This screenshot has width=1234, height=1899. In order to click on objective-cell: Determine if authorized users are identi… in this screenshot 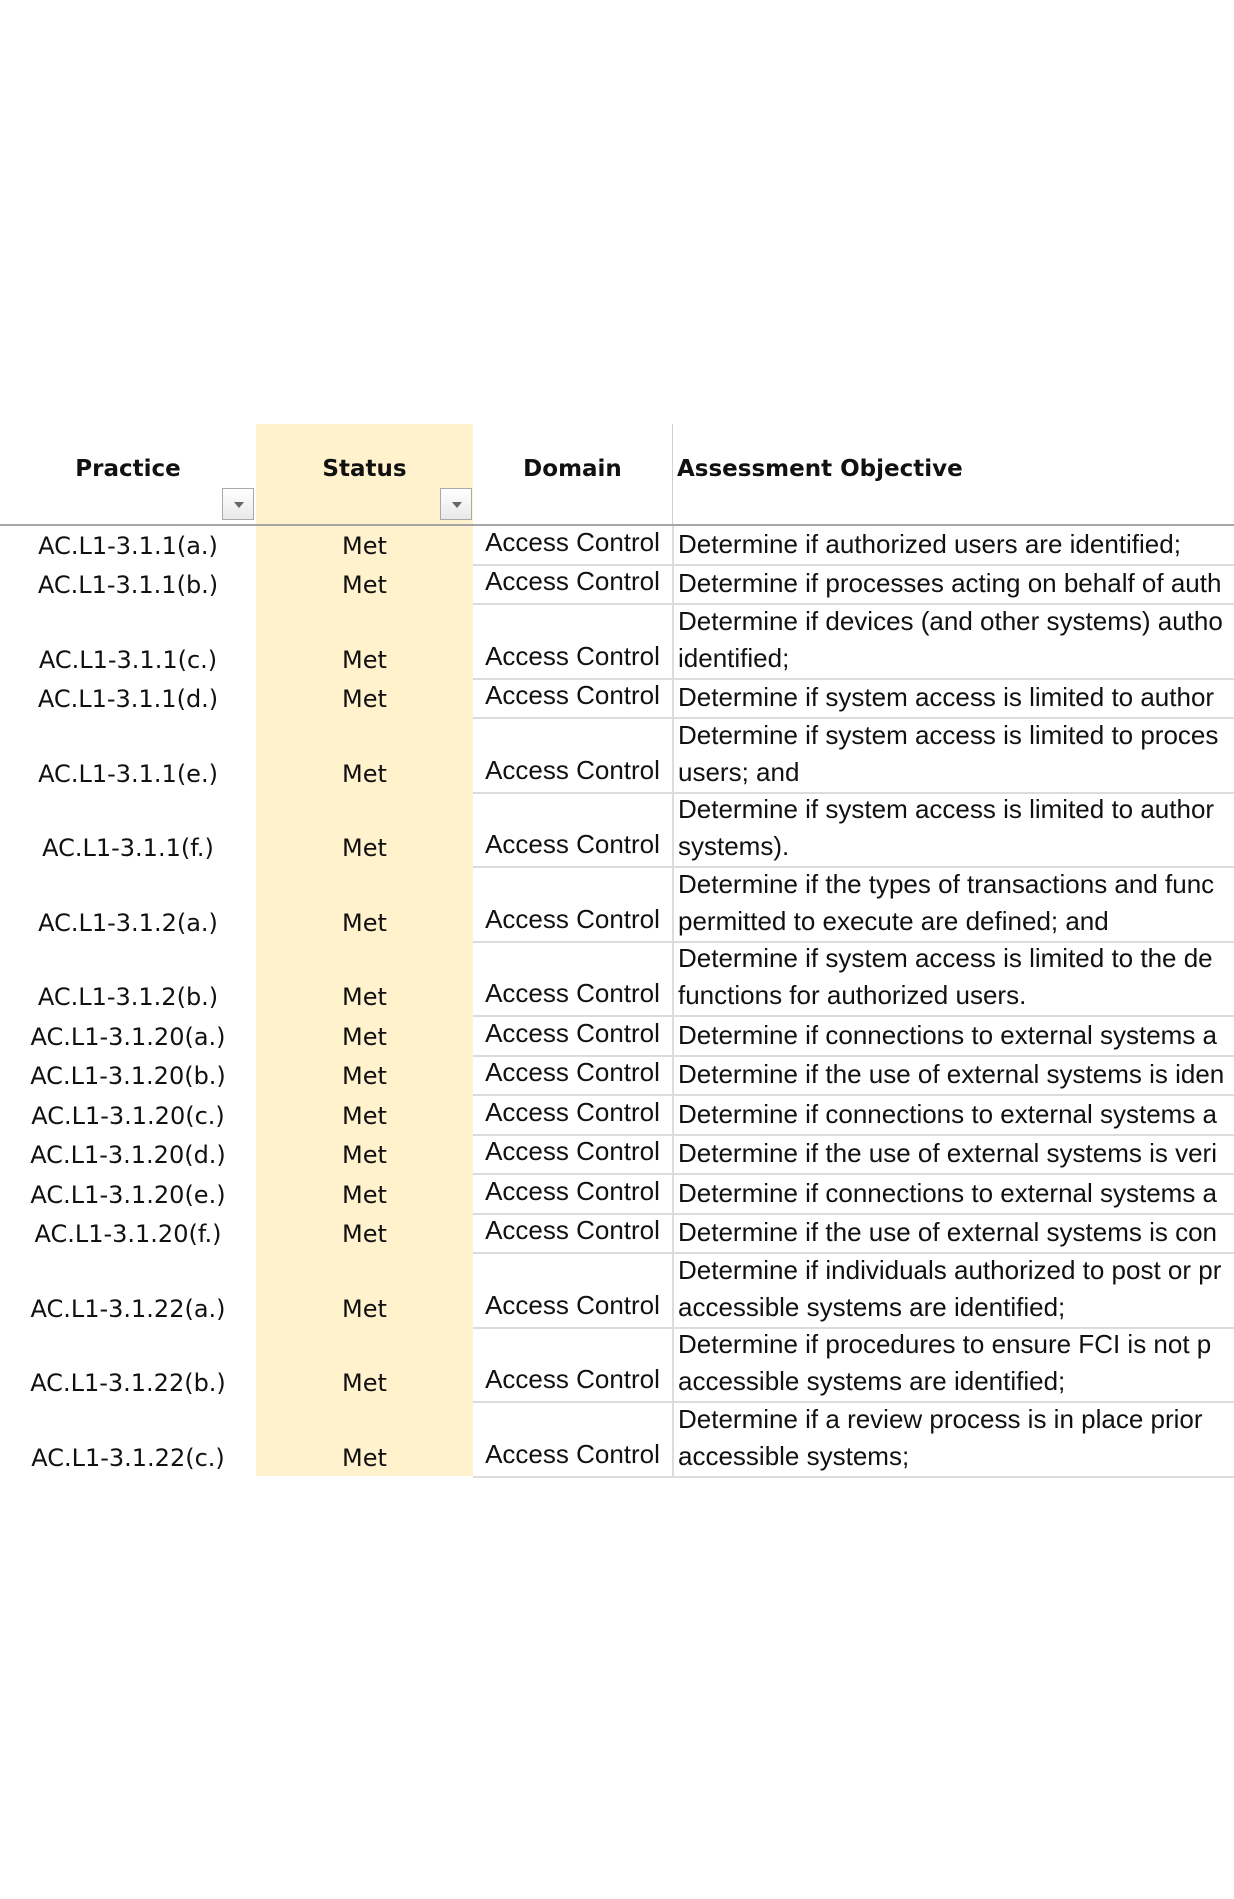, I will do `click(953, 546)`.